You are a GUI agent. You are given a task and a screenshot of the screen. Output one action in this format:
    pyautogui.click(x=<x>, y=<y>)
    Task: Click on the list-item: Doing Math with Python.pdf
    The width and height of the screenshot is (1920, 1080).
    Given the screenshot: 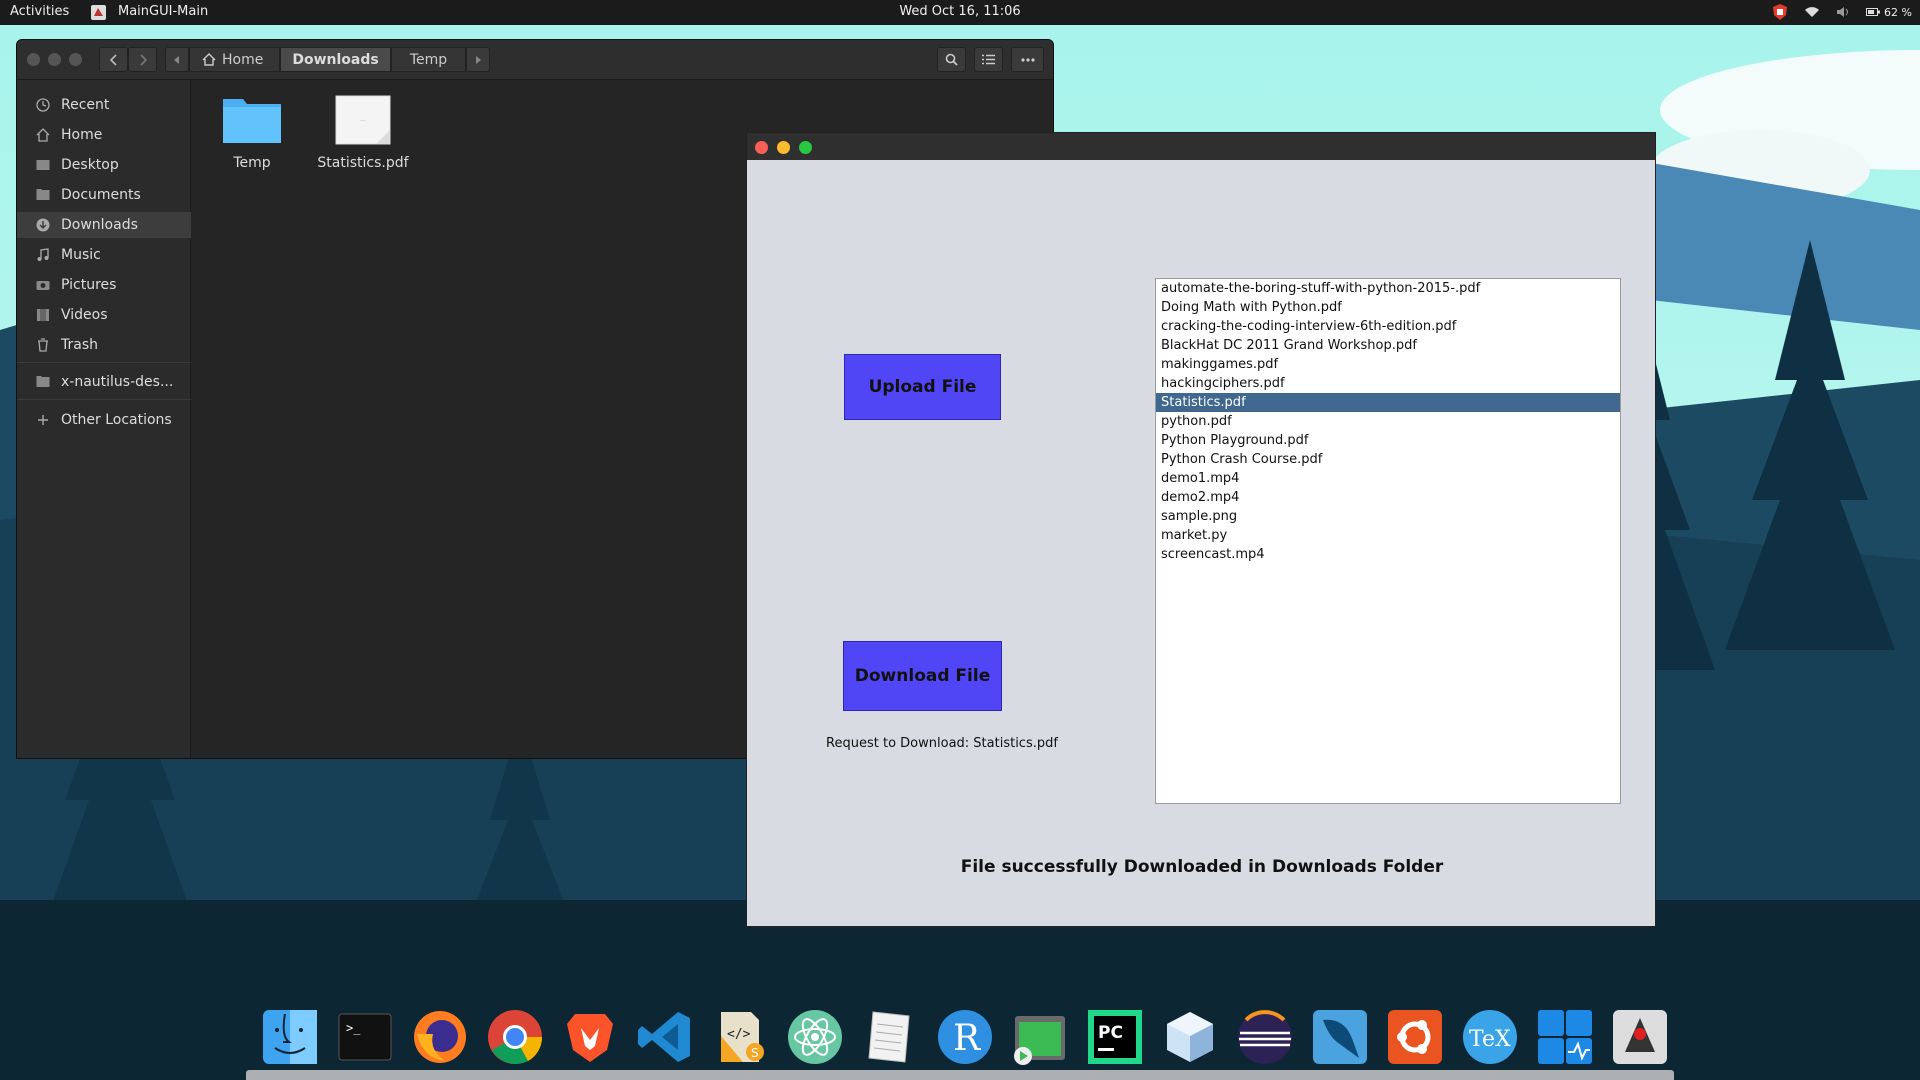 What is the action you would take?
    pyautogui.click(x=1388, y=307)
    